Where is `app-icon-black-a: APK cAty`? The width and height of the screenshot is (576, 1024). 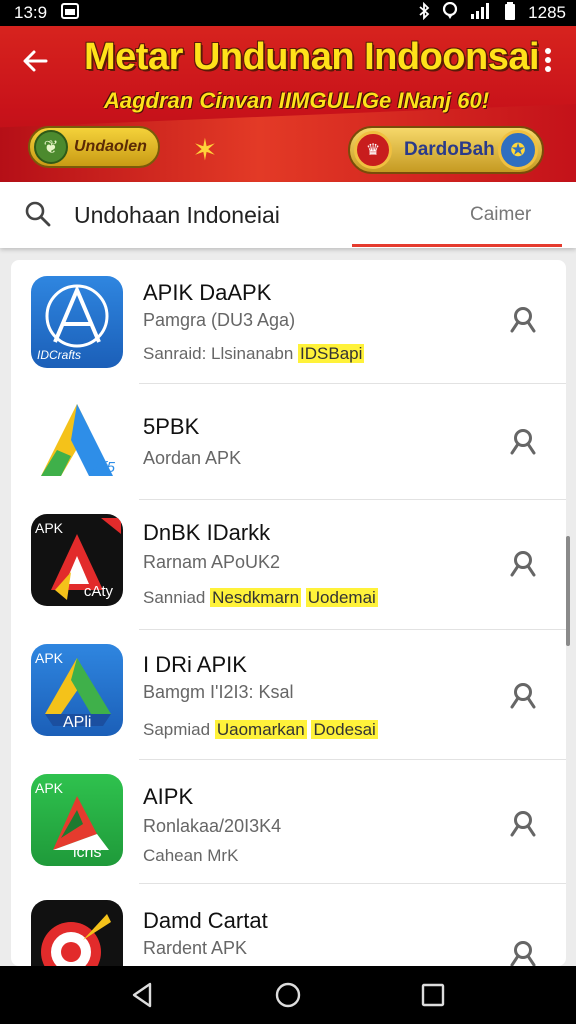
app-icon-black-a: APK cAty is located at coordinates (77, 560).